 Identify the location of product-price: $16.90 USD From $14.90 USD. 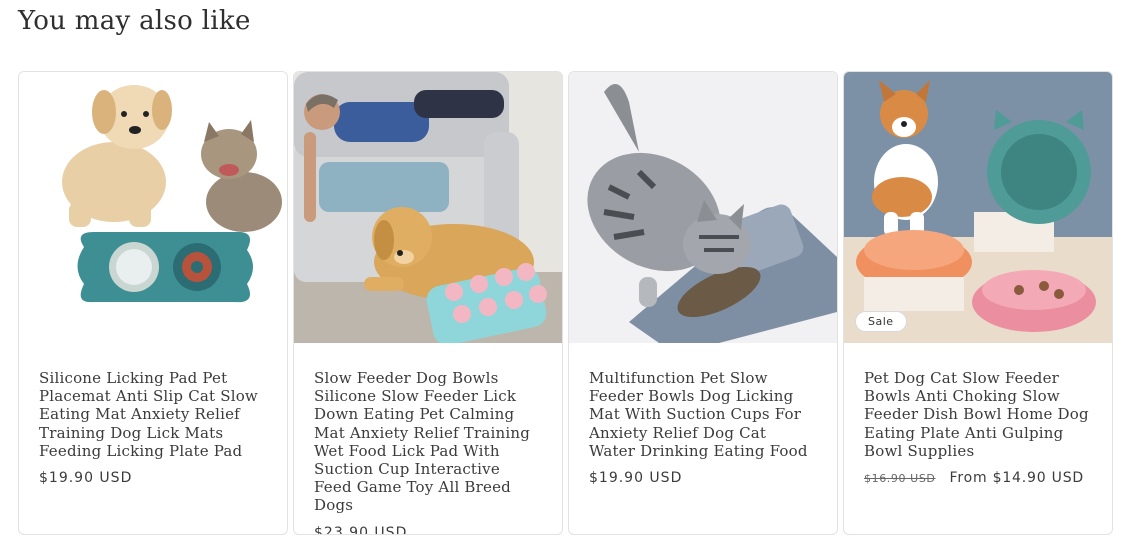
(978, 478).